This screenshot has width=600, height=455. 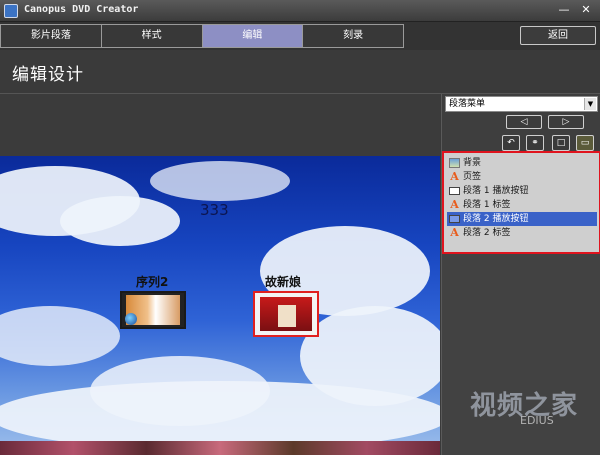 What do you see at coordinates (11, 11) in the screenshot?
I see `app-icon` at bounding box center [11, 11].